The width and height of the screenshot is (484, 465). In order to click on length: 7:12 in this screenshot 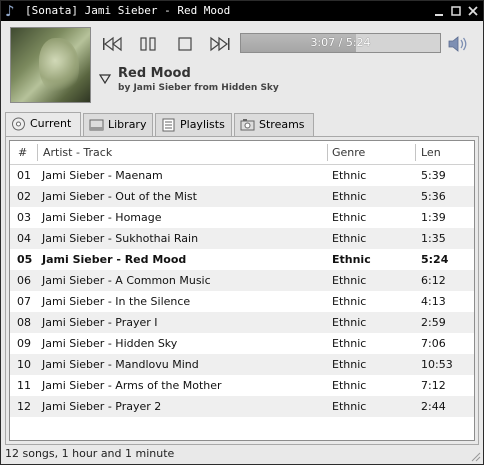, I will do `click(433, 385)`.